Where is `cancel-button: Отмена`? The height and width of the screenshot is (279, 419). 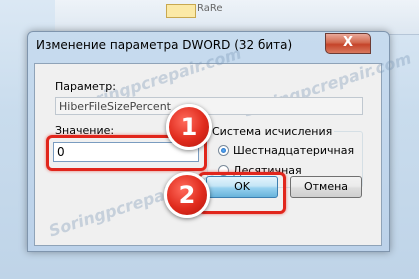 cancel-button: Отмена is located at coordinates (326, 187).